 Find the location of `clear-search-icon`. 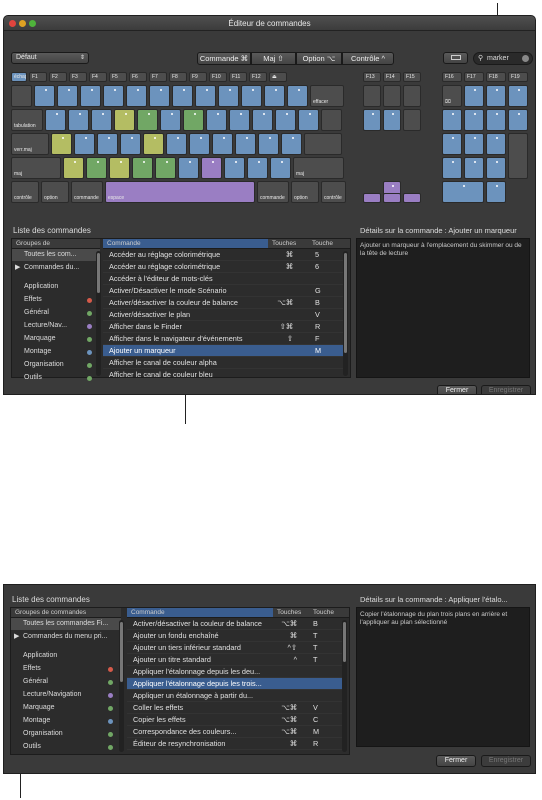

clear-search-icon is located at coordinates (525, 58).